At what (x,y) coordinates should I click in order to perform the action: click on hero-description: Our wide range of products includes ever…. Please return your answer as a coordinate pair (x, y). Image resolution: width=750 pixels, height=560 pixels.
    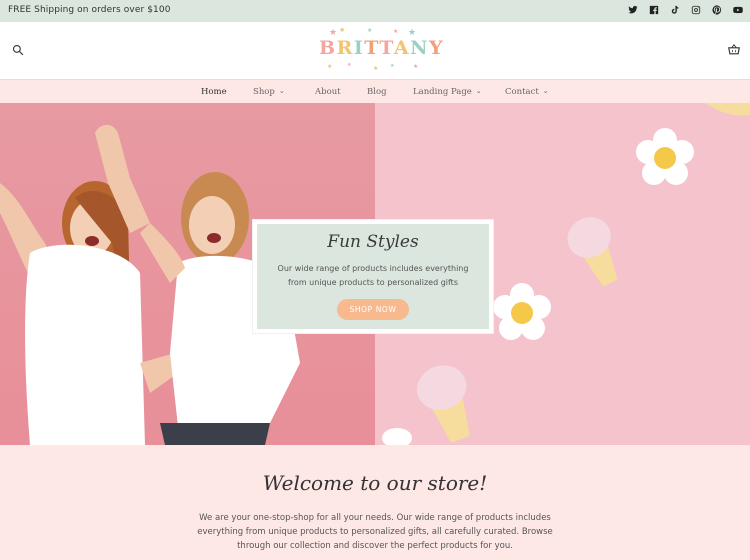
    Looking at the image, I should click on (373, 275).